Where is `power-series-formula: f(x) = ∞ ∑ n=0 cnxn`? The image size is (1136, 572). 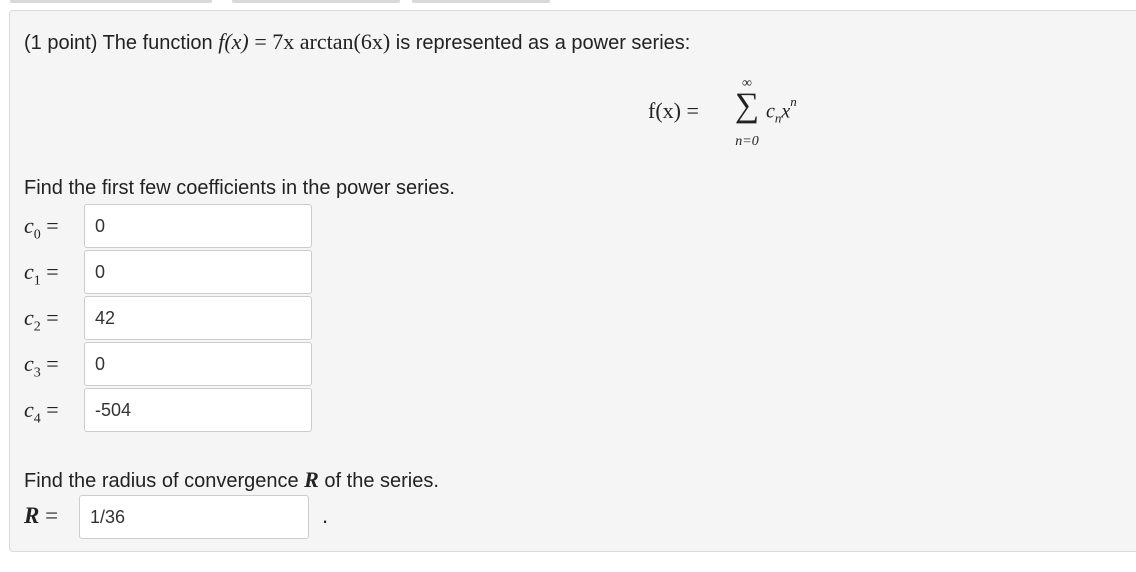
power-series-formula: f(x) = ∞ ∑ n=0 cnxn is located at coordinates (743, 116).